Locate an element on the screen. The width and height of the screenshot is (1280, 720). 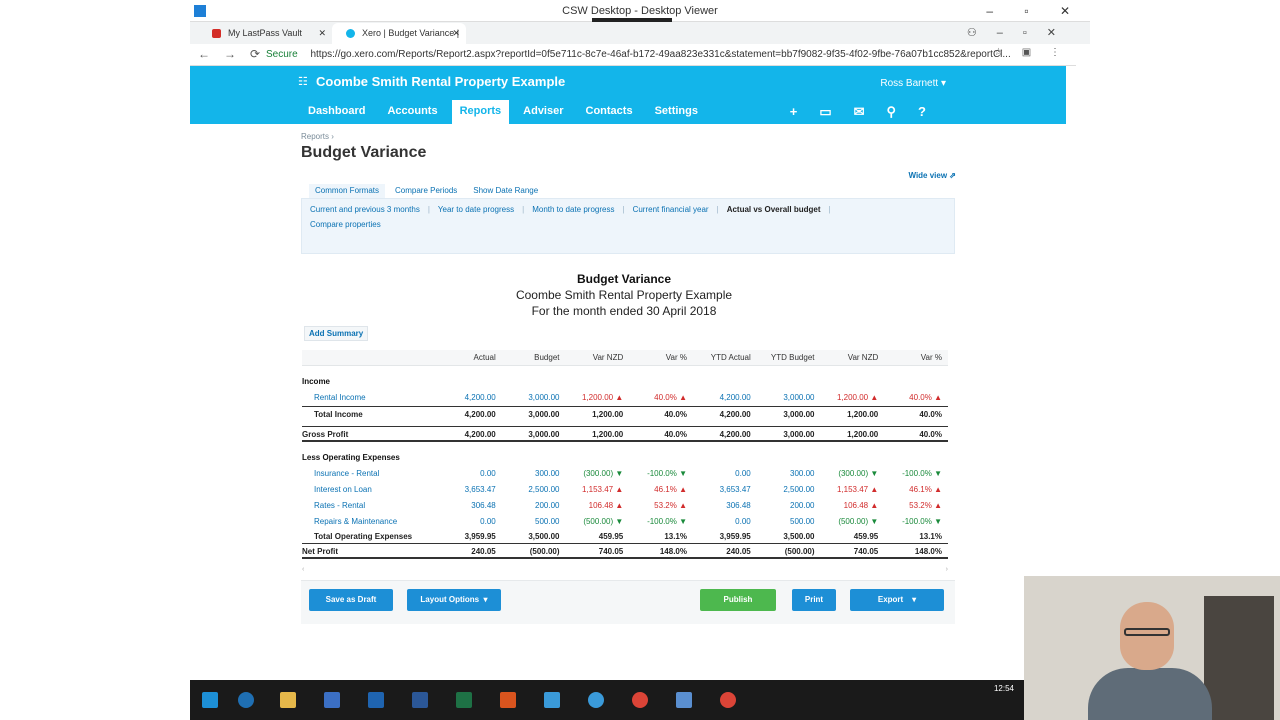
folder-icon is located at coordinates (288, 700).